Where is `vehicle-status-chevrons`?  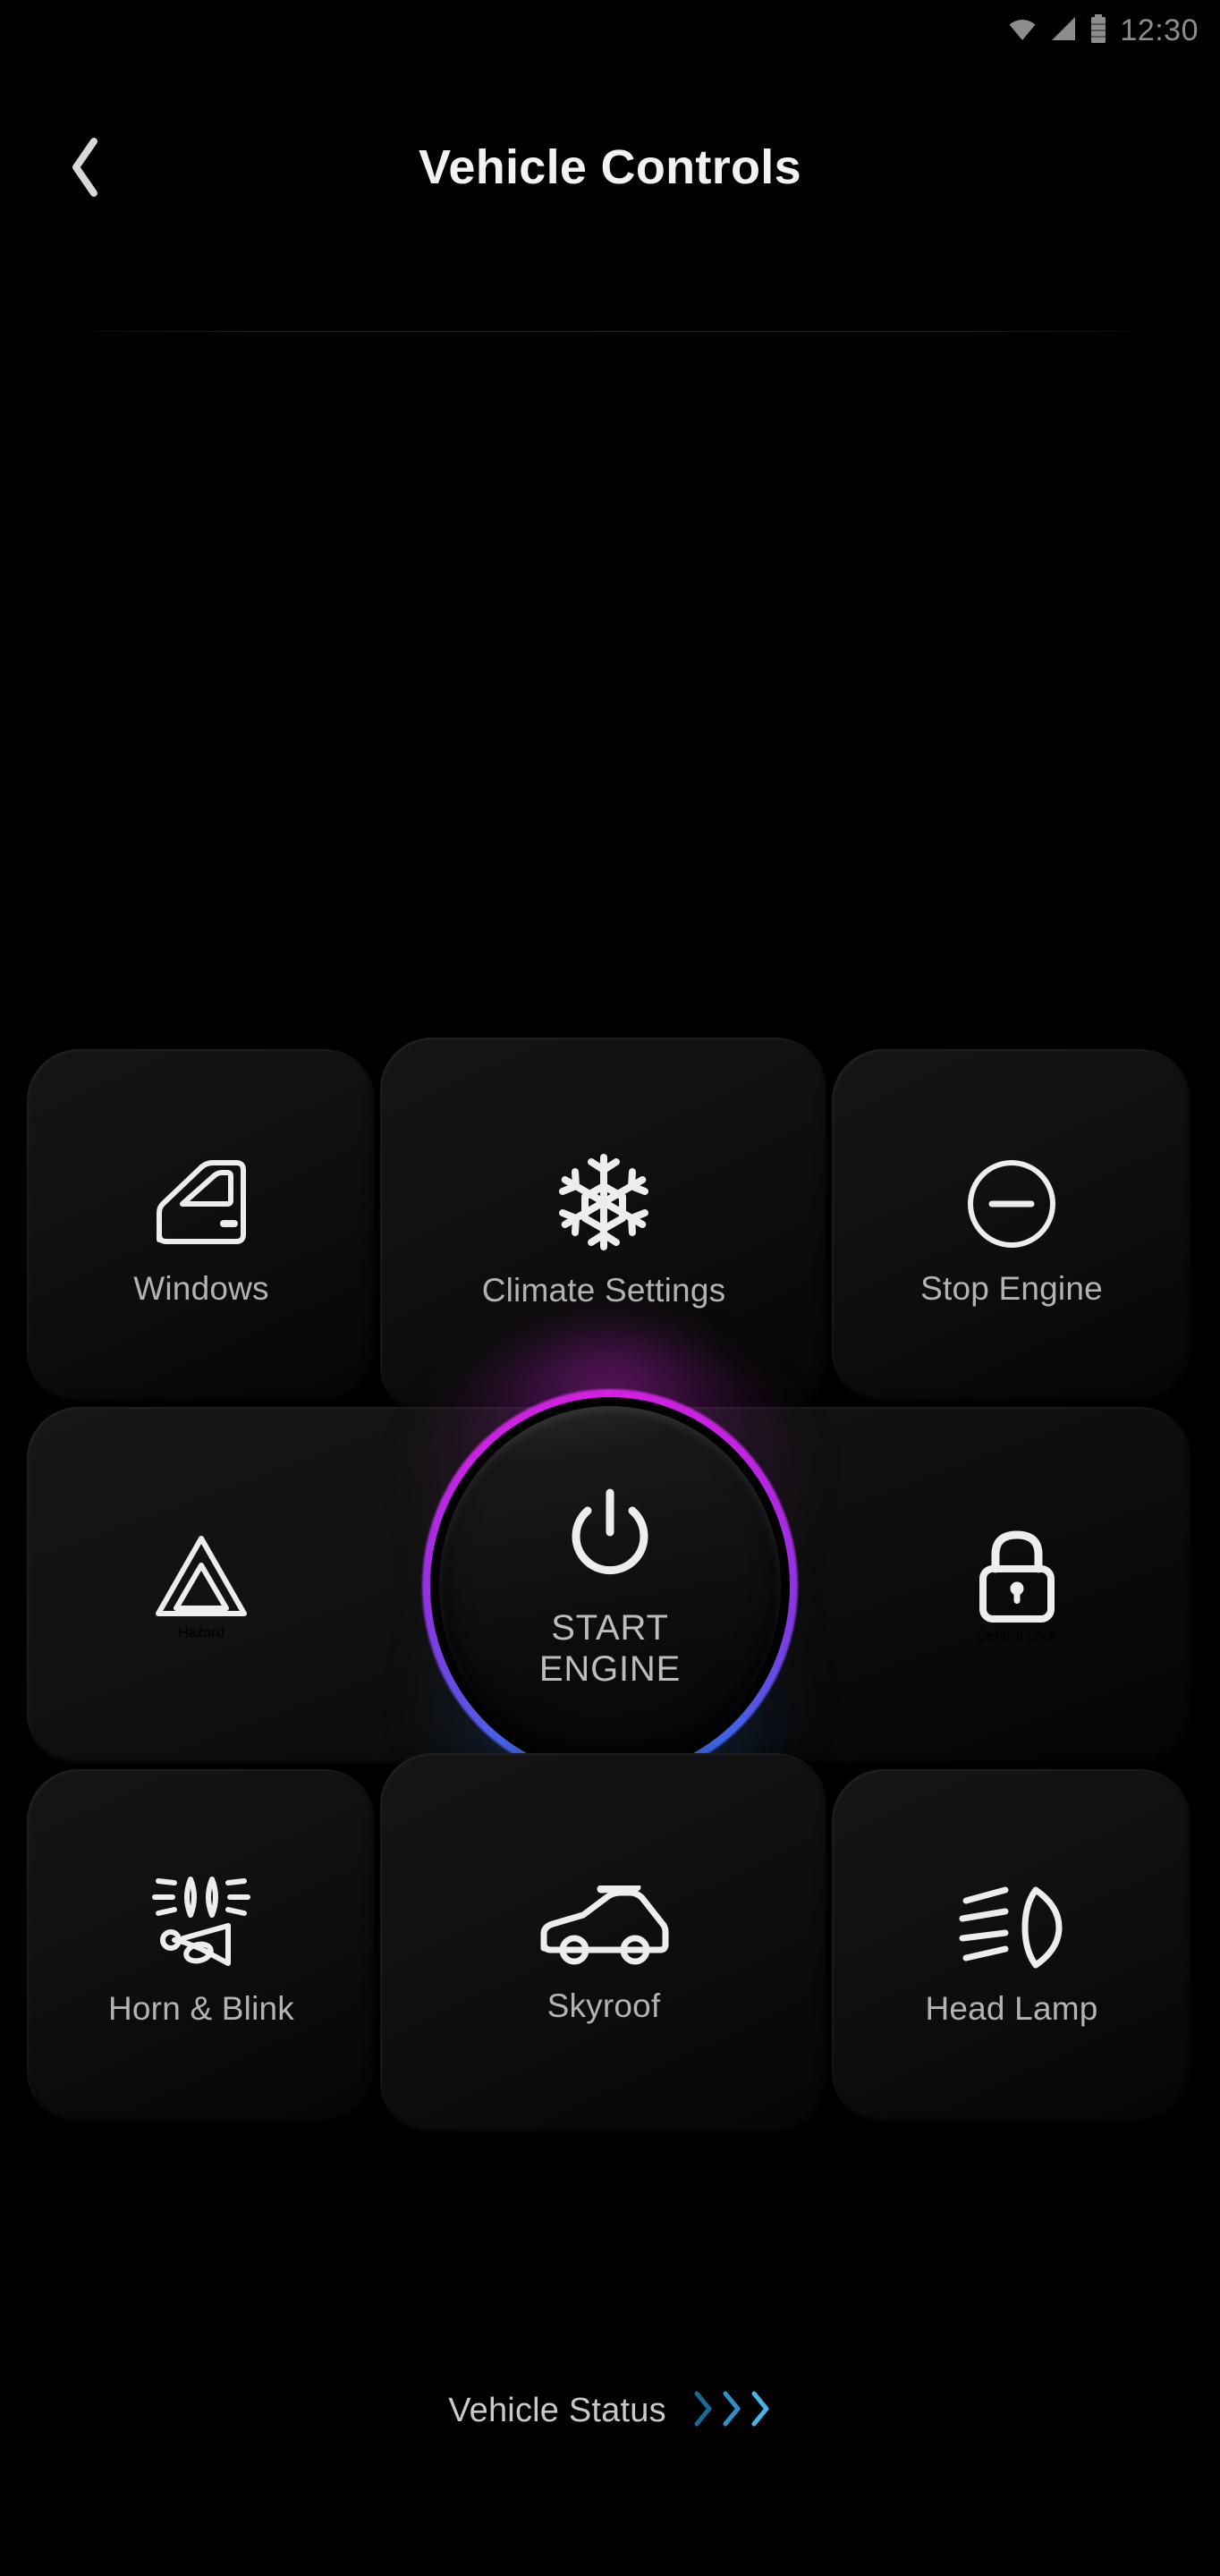
vehicle-status-chevrons is located at coordinates (731, 2411).